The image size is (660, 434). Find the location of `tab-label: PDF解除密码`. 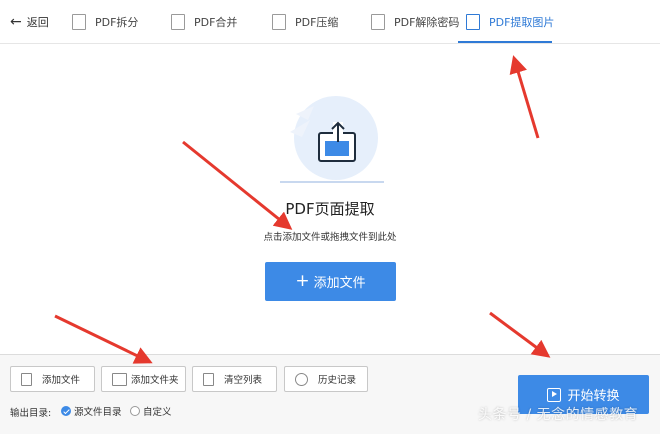

tab-label: PDF解除密码 is located at coordinates (427, 22).